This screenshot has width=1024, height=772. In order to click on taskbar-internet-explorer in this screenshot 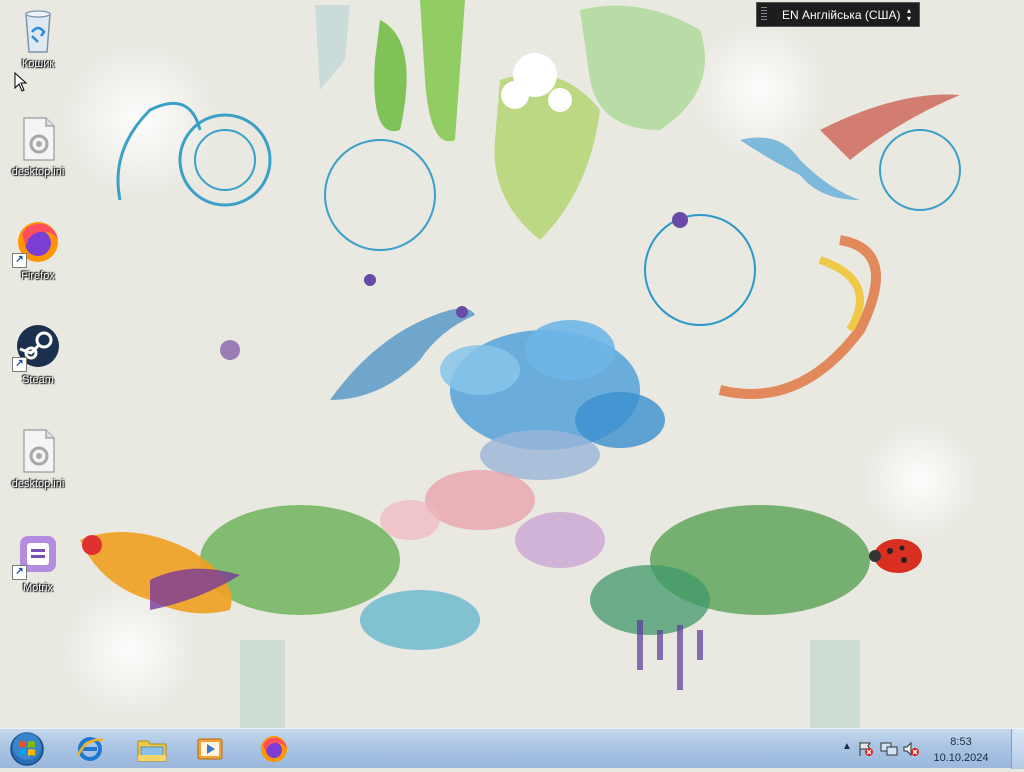, I will do `click(90, 749)`.